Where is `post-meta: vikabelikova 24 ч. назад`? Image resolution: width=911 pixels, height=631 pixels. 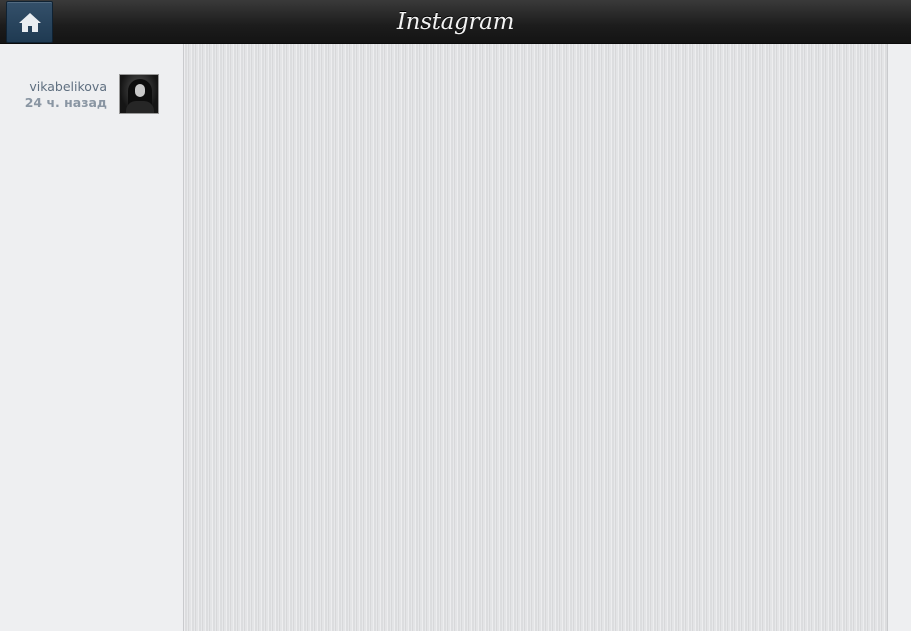 post-meta: vikabelikova 24 ч. назад is located at coordinates (66, 95).